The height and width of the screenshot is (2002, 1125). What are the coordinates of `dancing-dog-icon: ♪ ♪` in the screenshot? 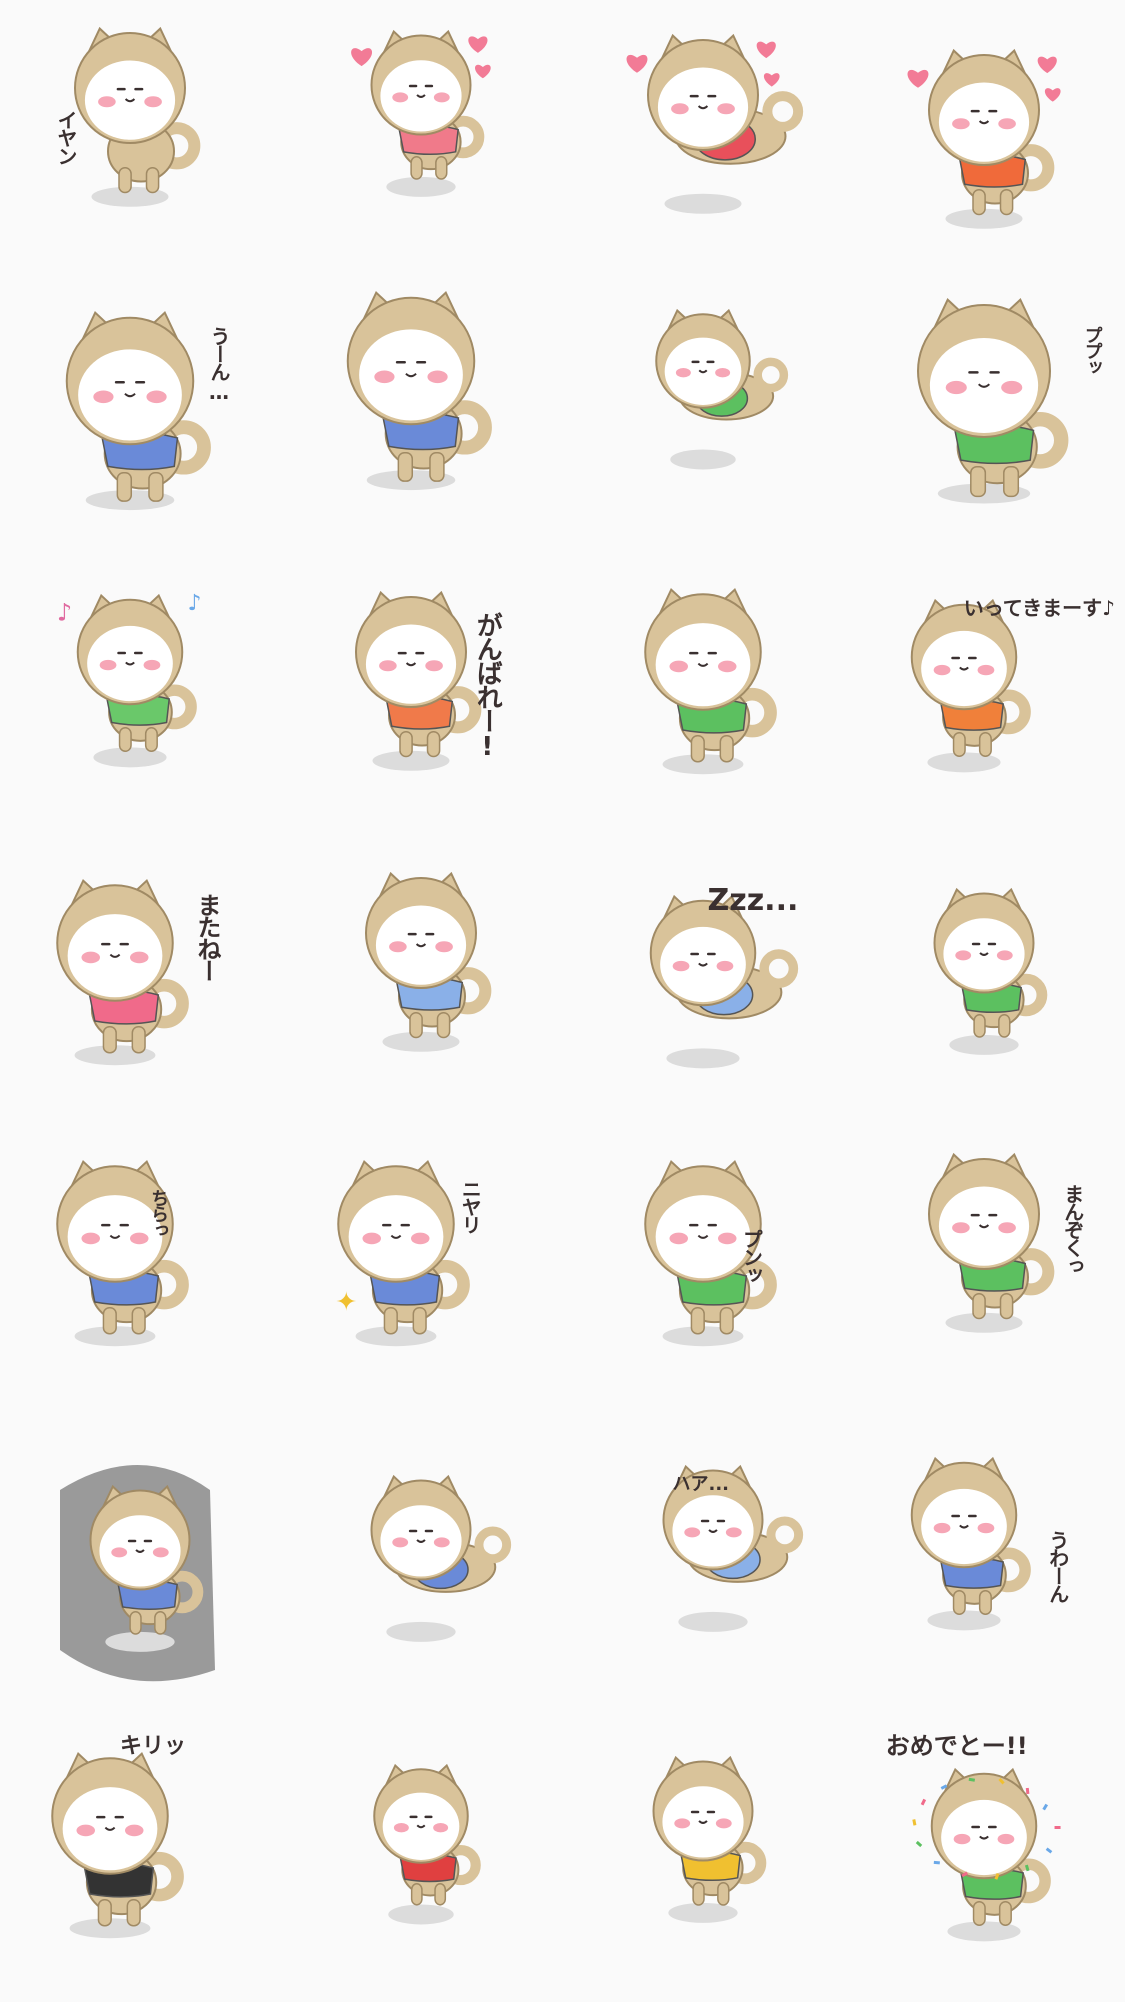 It's located at (129, 679).